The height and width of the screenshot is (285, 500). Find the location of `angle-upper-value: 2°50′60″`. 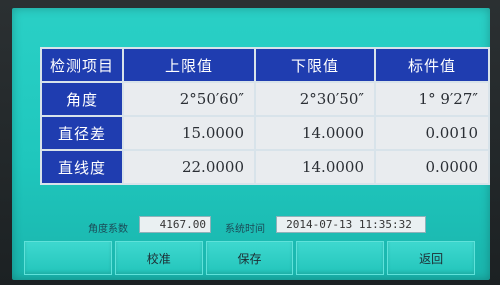

angle-upper-value: 2°50′60″ is located at coordinates (189, 99).